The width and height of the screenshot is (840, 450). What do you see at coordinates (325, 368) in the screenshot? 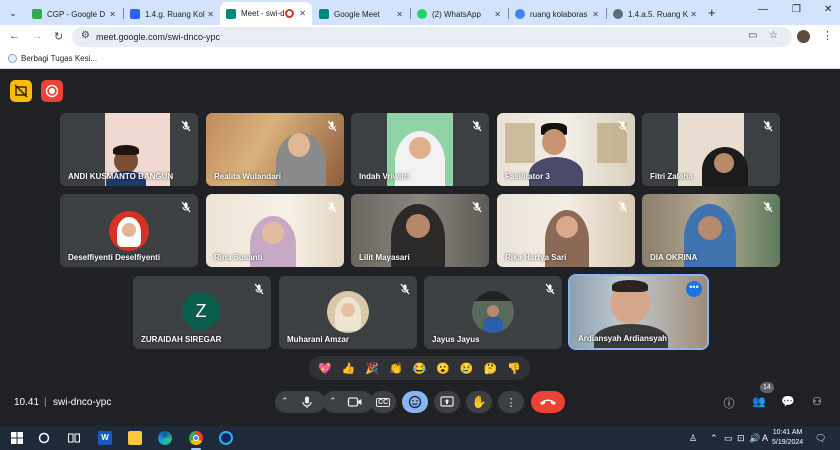
I see `reaction-heart: 💖` at bounding box center [325, 368].